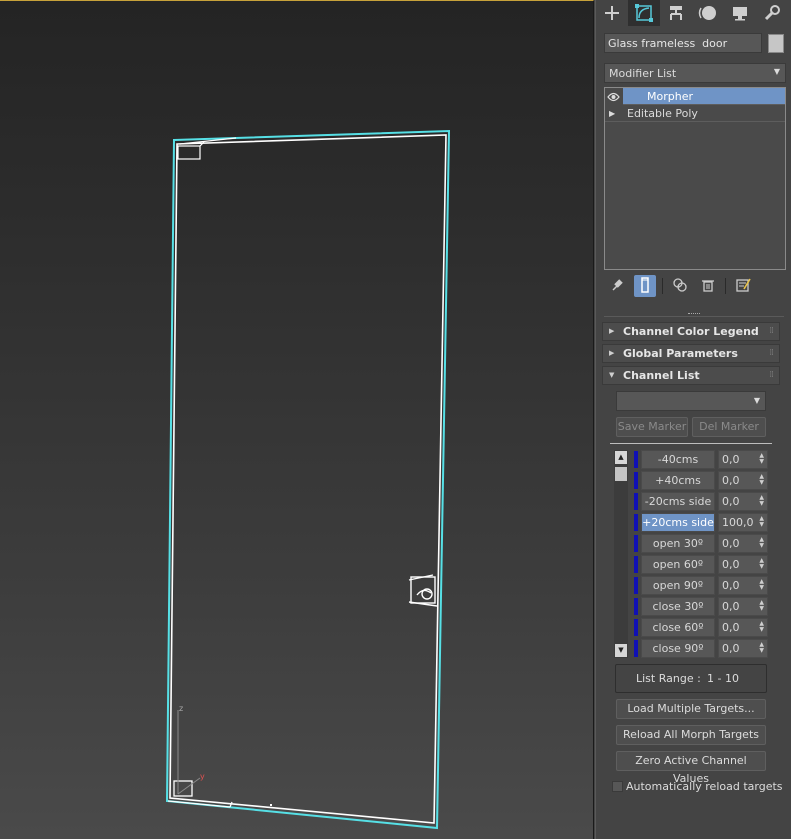 This screenshot has width=791, height=839. What do you see at coordinates (621, 650) in the screenshot?
I see `scroll-down-arrow-icon: ▼` at bounding box center [621, 650].